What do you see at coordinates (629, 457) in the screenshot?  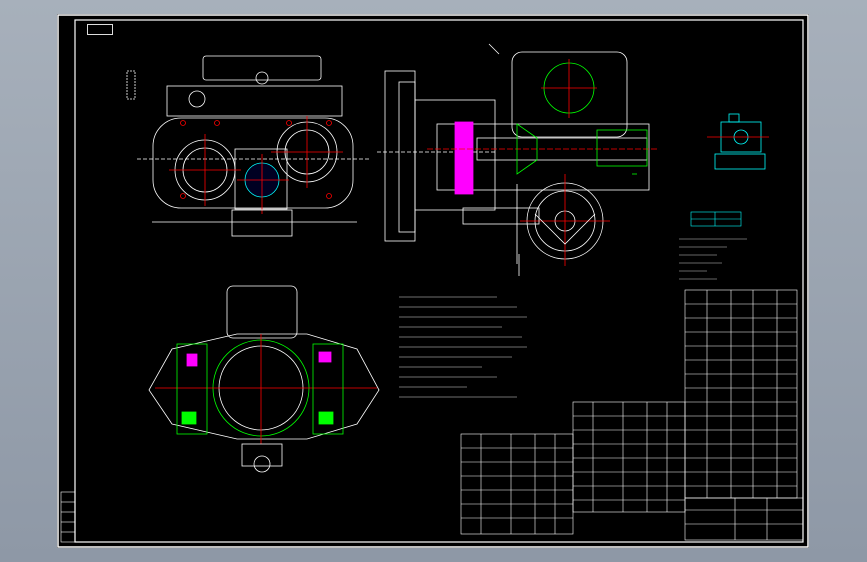 I see `parts-list-middle` at bounding box center [629, 457].